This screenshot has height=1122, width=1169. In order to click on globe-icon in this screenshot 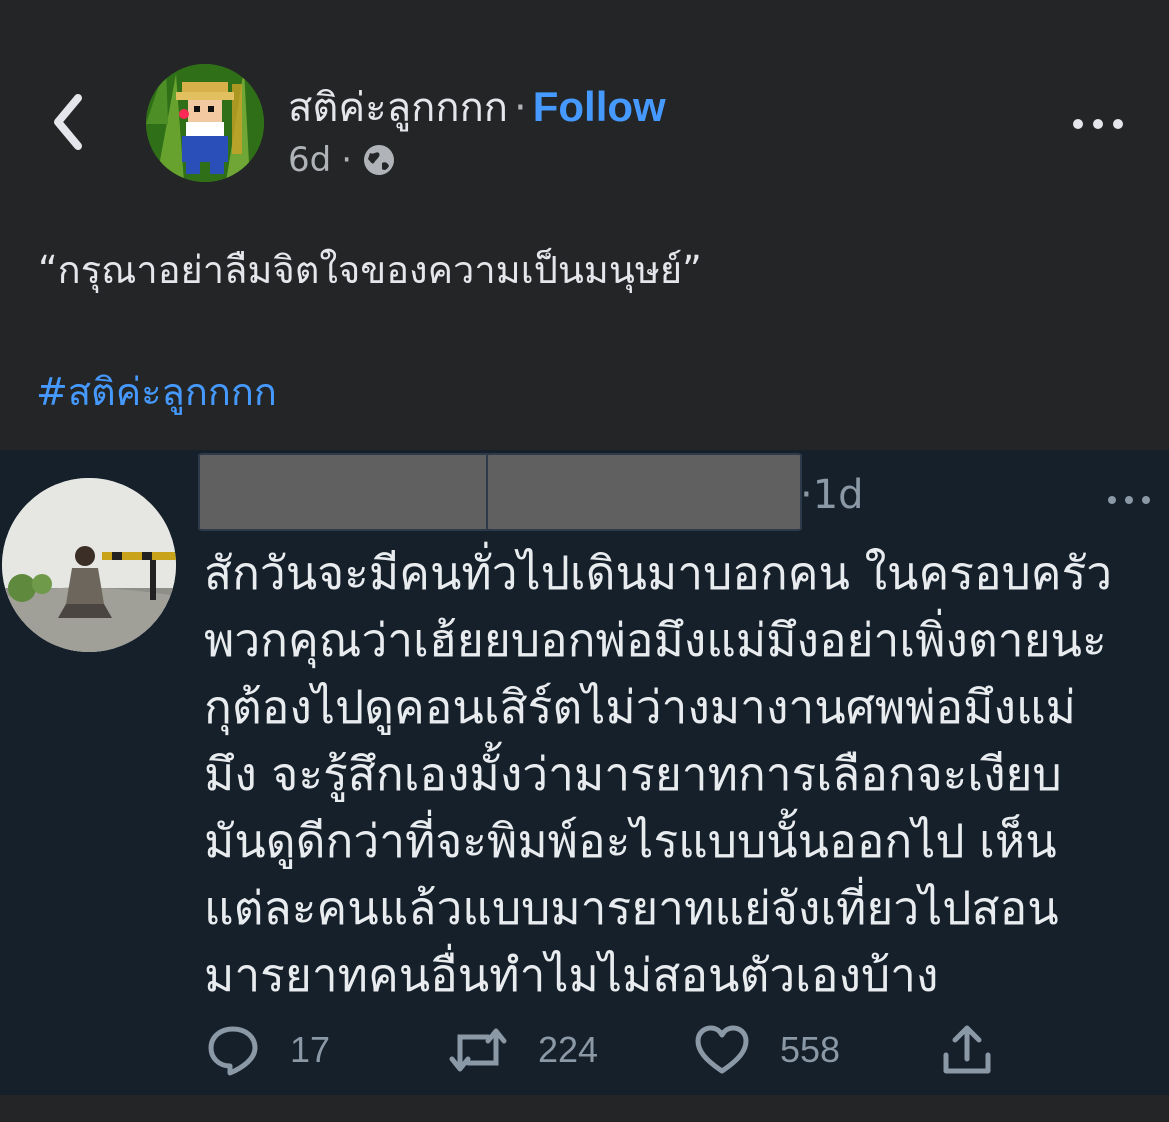, I will do `click(379, 160)`.